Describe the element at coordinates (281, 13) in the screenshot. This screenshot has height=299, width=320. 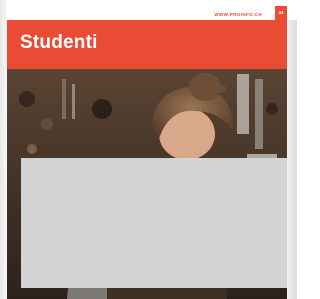
I see `page-number-badge: 44` at that location.